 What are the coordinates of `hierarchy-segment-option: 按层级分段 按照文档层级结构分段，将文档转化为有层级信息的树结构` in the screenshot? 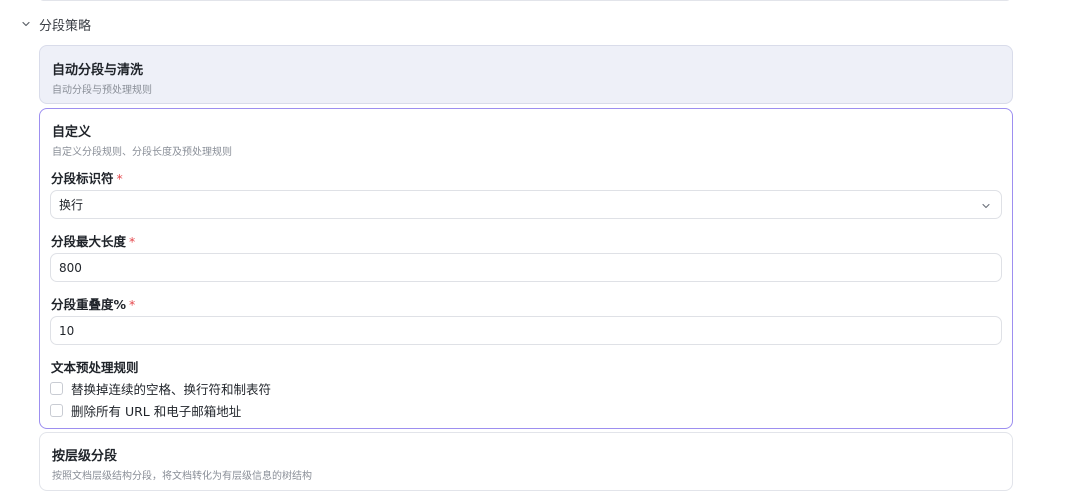 It's located at (526, 461).